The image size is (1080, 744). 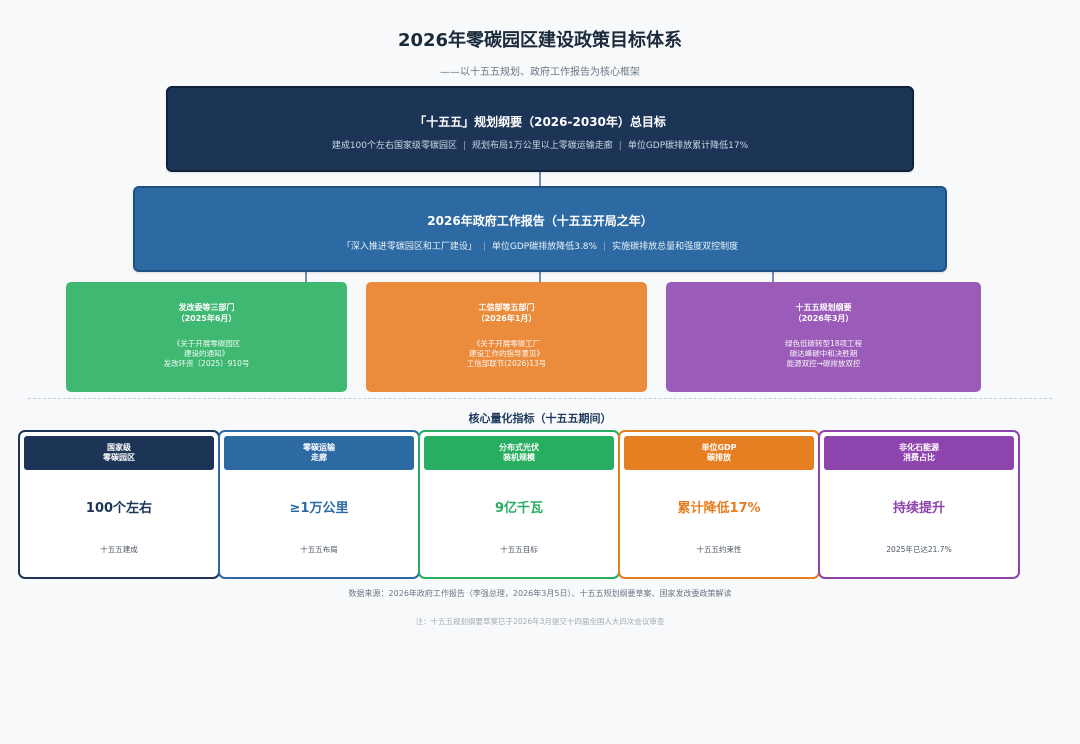 I want to click on plan-item: 建成100个左右国家级零碳园区, so click(x=394, y=146).